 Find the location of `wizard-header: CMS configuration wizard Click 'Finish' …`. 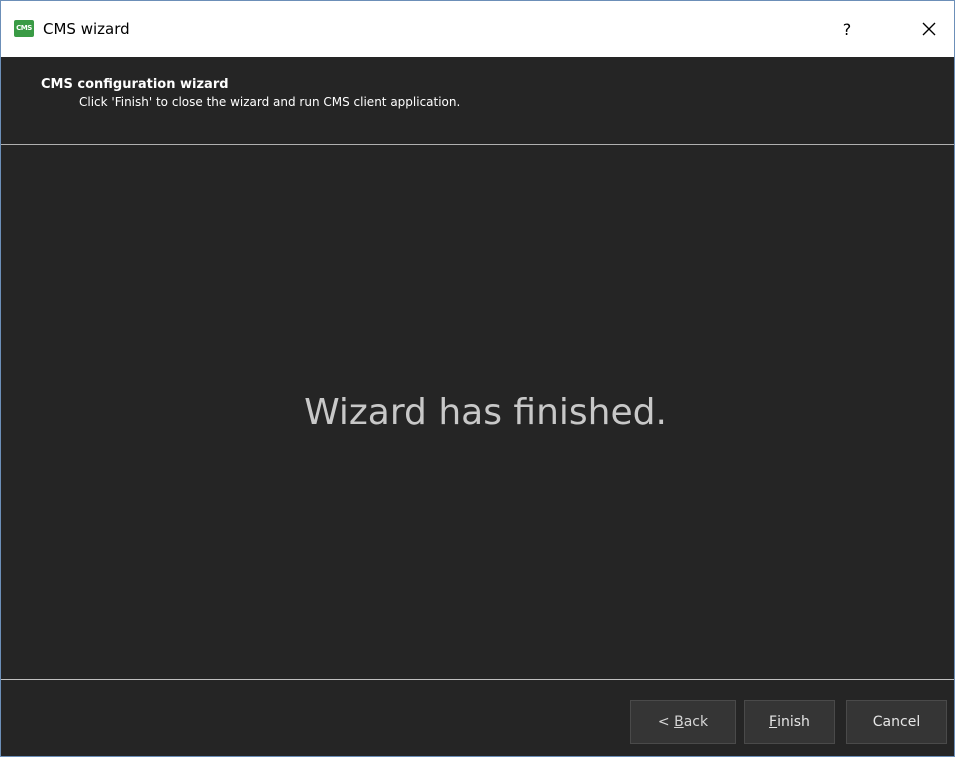

wizard-header: CMS configuration wizard Click 'Finish' … is located at coordinates (477, 100).